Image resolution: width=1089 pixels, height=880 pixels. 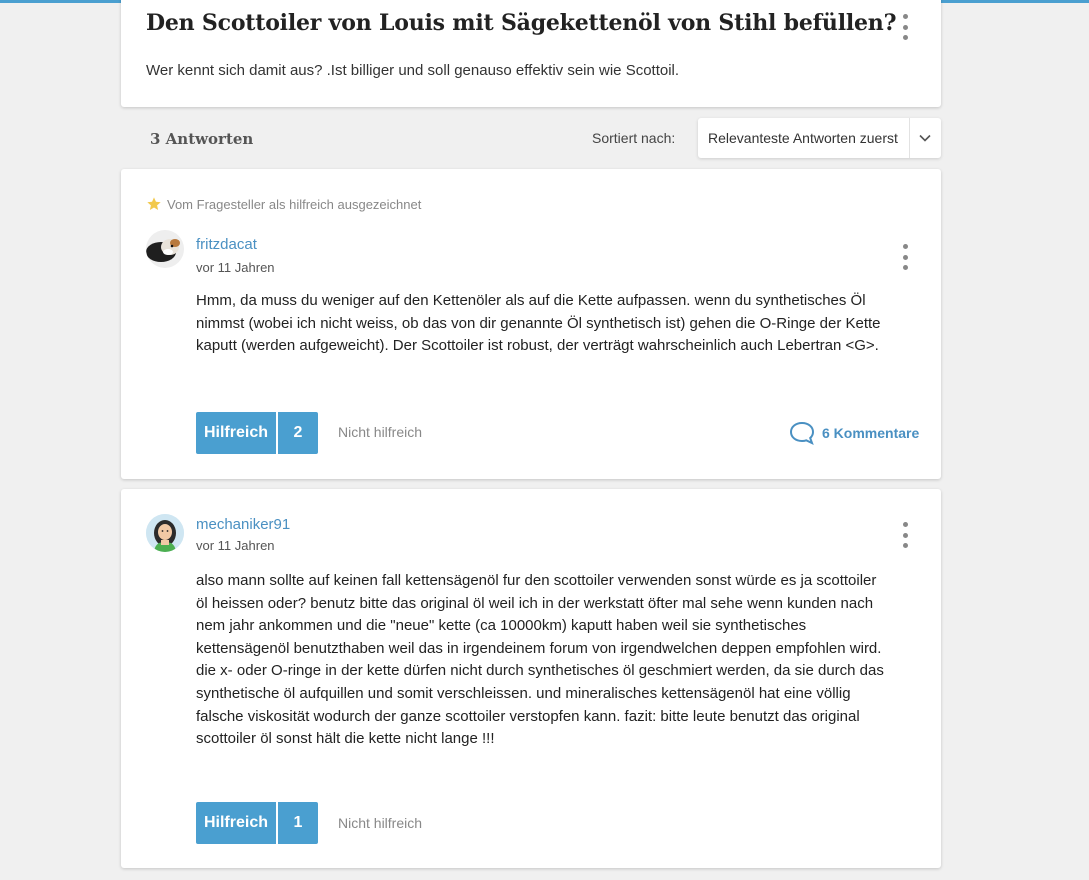 I want to click on comments-link: 6 Kommentare, so click(x=854, y=433).